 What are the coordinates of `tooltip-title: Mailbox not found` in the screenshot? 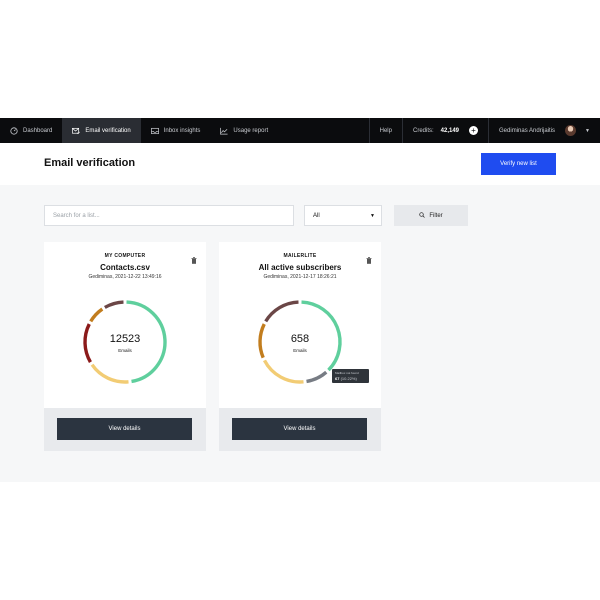 It's located at (347, 373).